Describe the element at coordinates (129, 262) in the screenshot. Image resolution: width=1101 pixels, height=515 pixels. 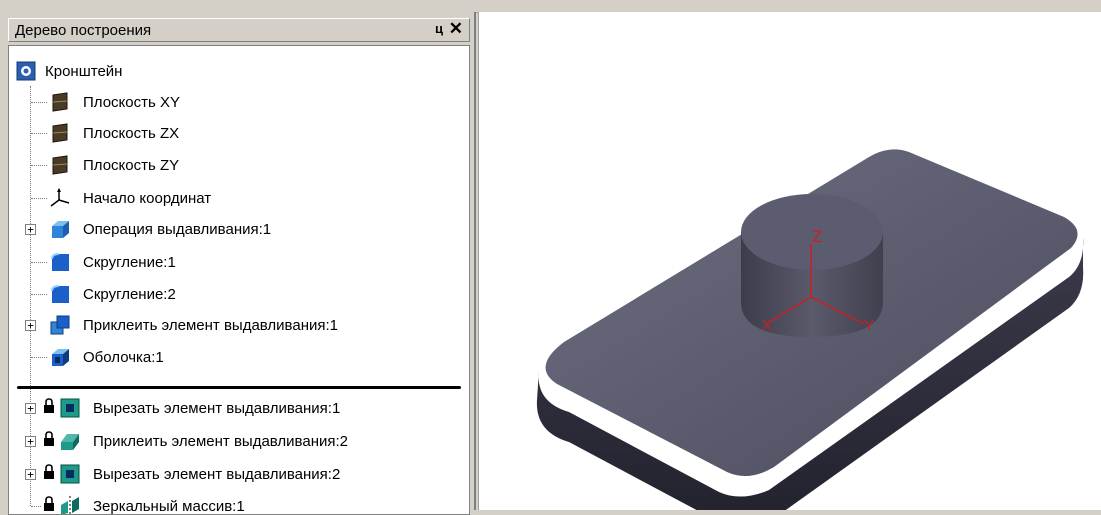
I see `tree-item-label: Скругление:1` at that location.